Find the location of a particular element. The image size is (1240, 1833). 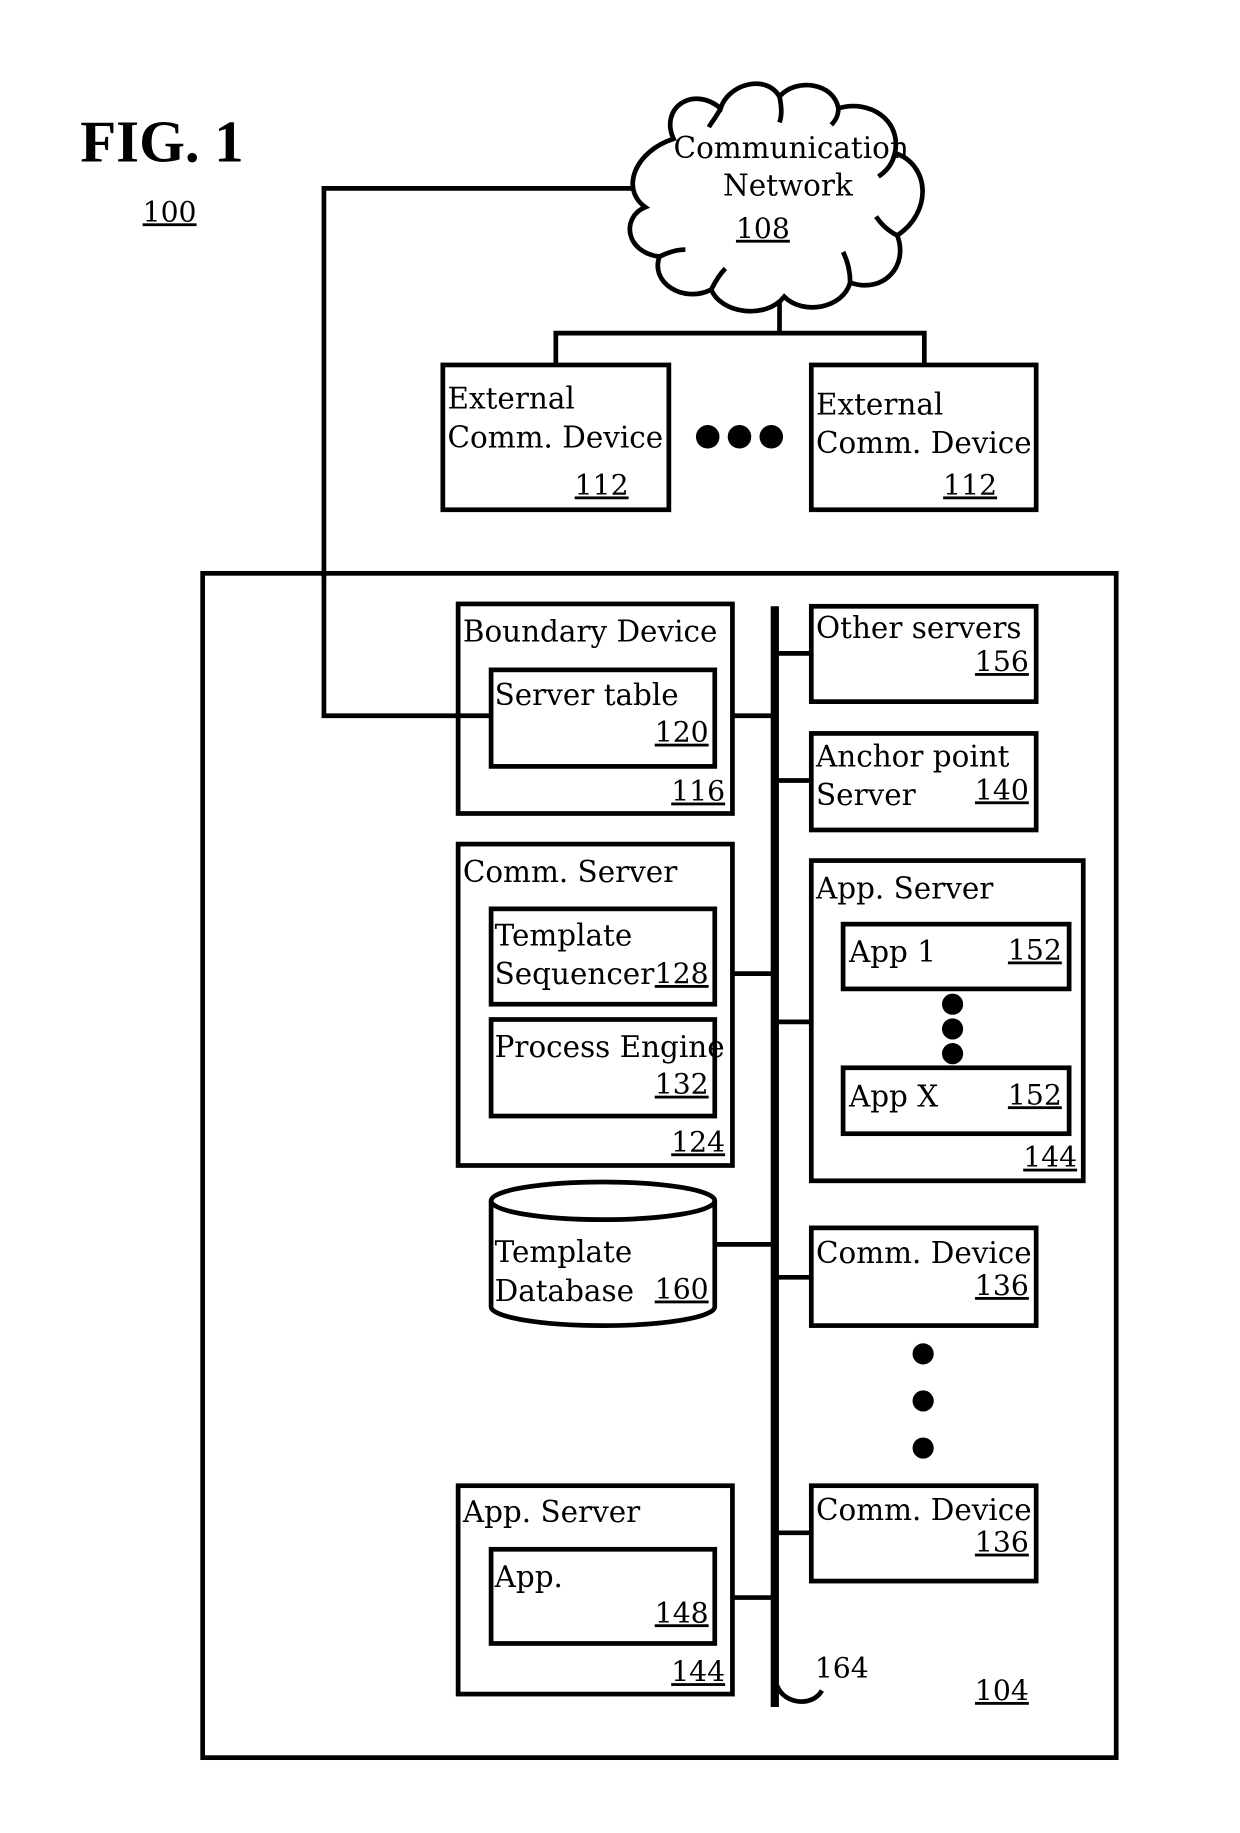

external-device-2-line1: External is located at coordinates (879, 404).